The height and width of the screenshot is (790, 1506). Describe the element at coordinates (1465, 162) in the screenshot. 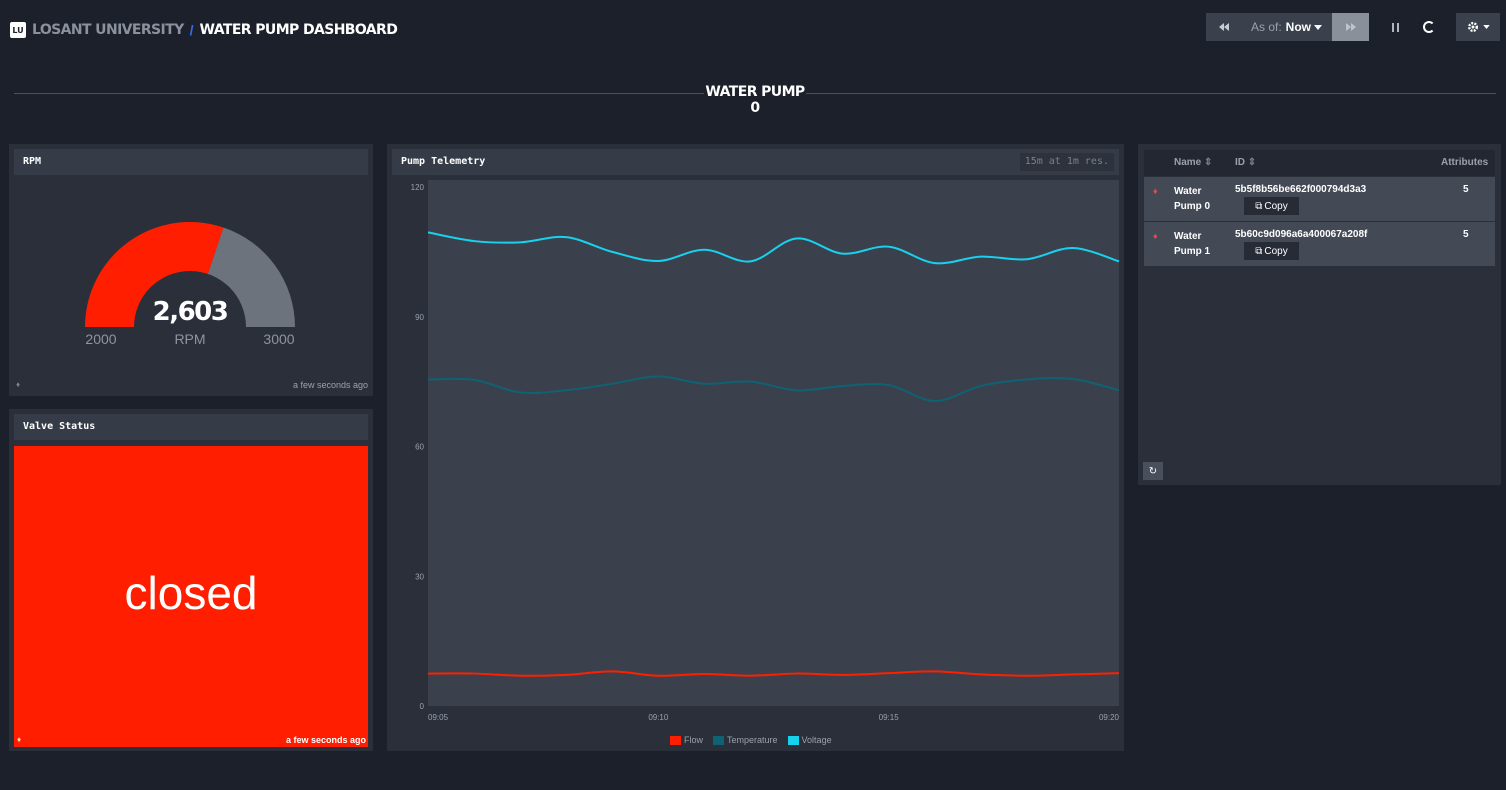

I see `column-header-attributes: Attributes` at that location.